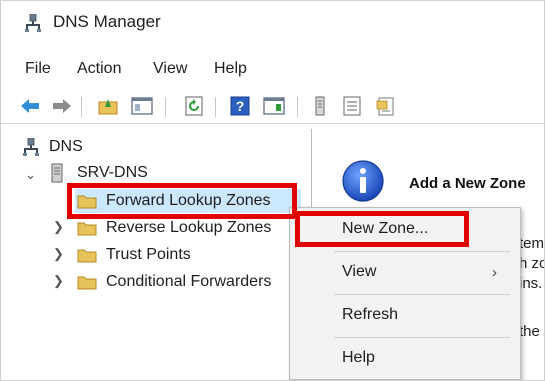  I want to click on show-hide-tree-icon, so click(142, 106).